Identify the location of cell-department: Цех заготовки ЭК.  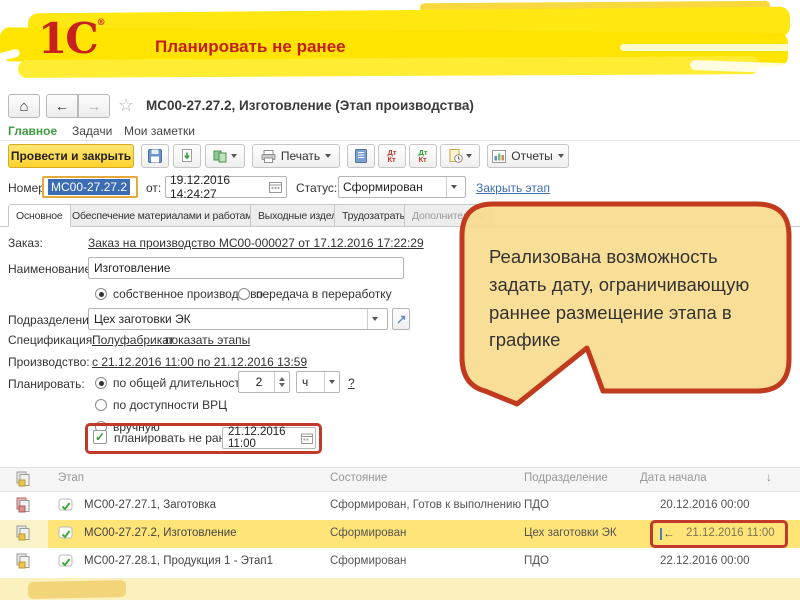
(570, 533).